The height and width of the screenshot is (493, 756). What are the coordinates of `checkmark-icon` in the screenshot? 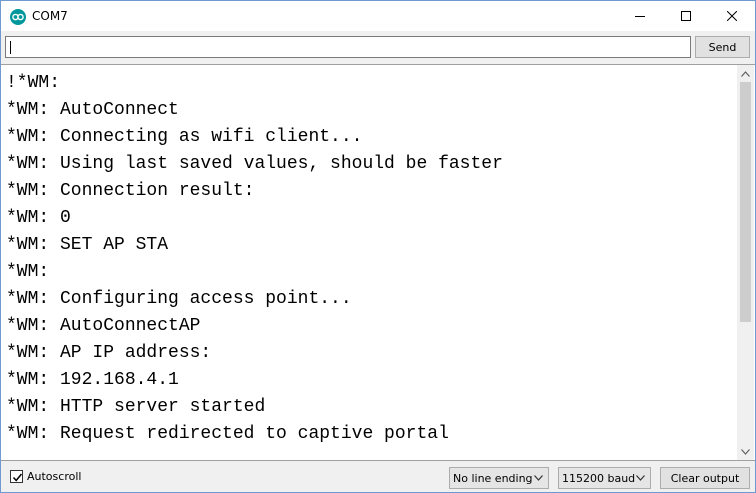 It's located at (17, 477).